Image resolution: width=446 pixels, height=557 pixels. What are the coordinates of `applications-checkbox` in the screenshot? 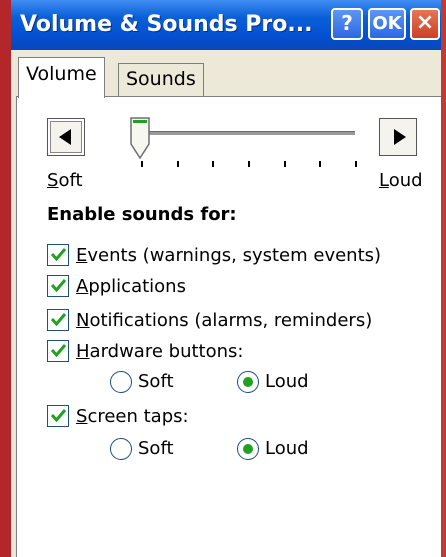 It's located at (58, 286).